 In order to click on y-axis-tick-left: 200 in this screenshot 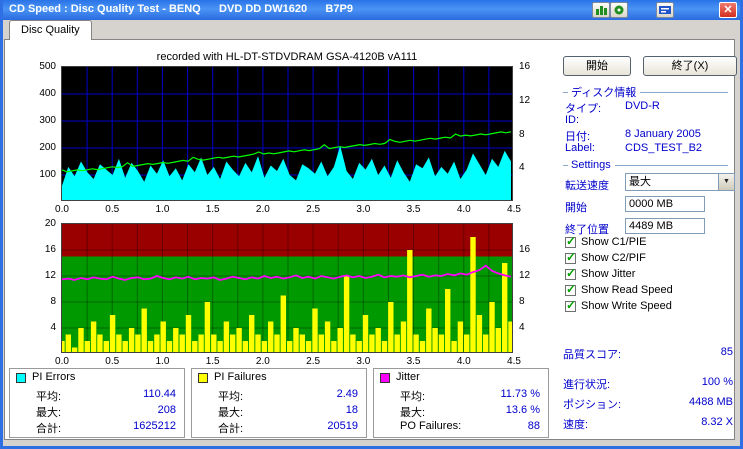, I will do `click(47, 147)`.